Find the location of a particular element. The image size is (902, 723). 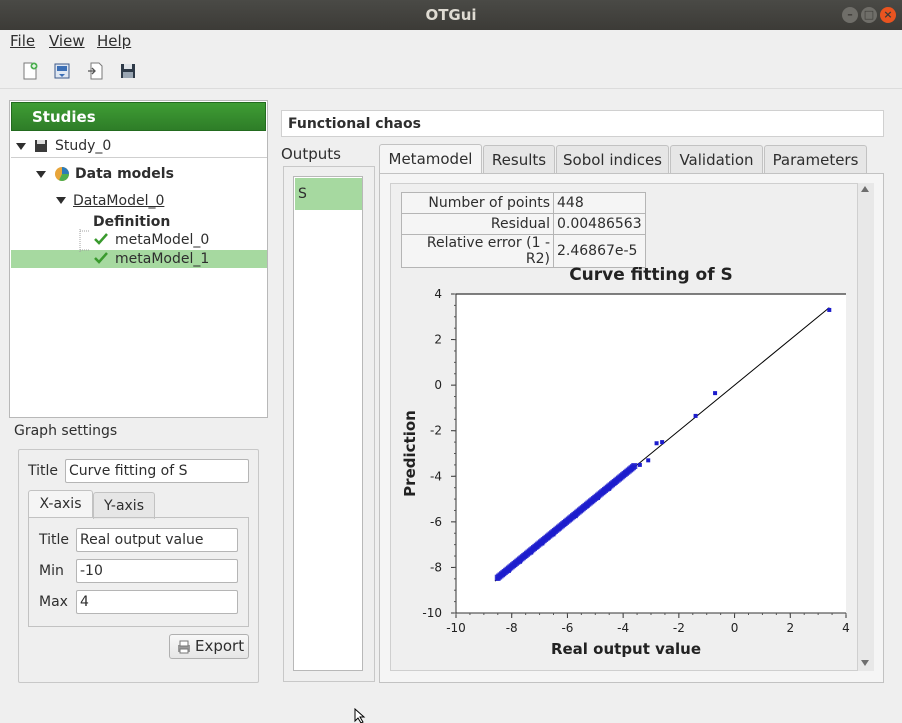

tab-results: Results is located at coordinates (519, 159).